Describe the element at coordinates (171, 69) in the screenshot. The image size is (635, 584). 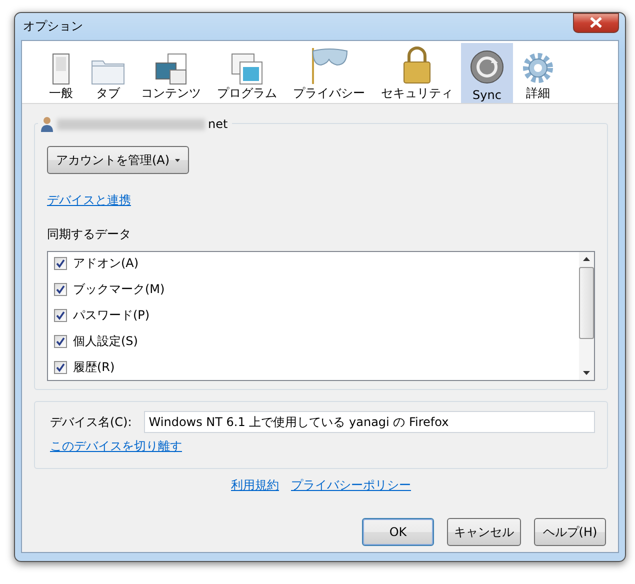
I see `documents-icon` at that location.